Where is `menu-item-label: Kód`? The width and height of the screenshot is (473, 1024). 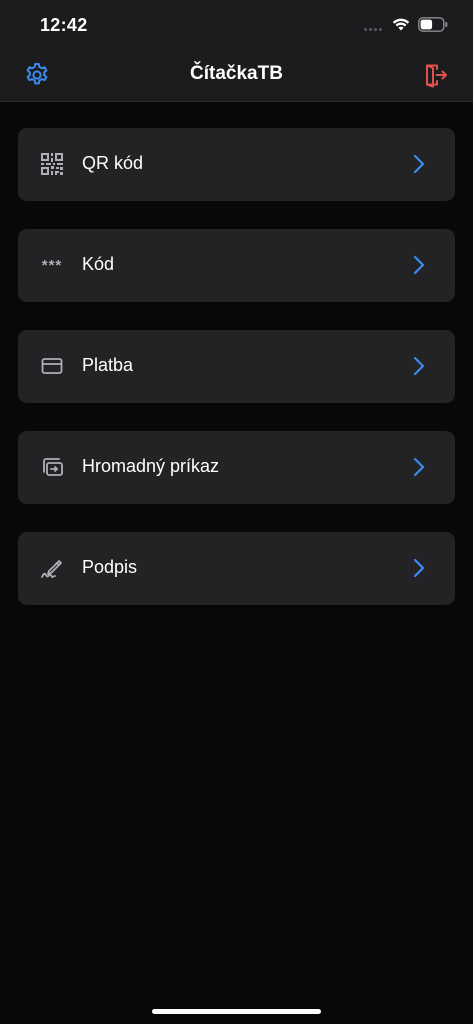
menu-item-label: Kód is located at coordinates (98, 264).